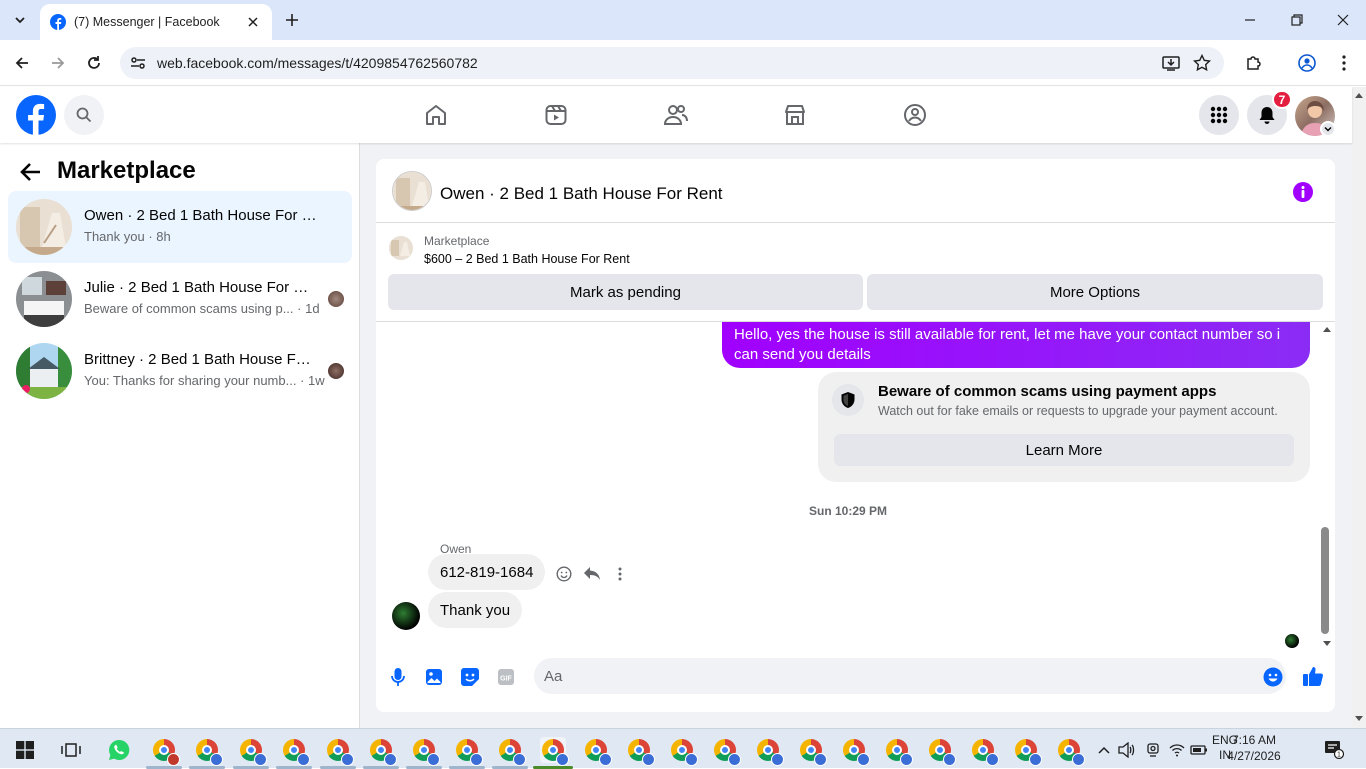 The image size is (1366, 769). Describe the element at coordinates (1199, 750) in the screenshot. I see `battery-button` at that location.